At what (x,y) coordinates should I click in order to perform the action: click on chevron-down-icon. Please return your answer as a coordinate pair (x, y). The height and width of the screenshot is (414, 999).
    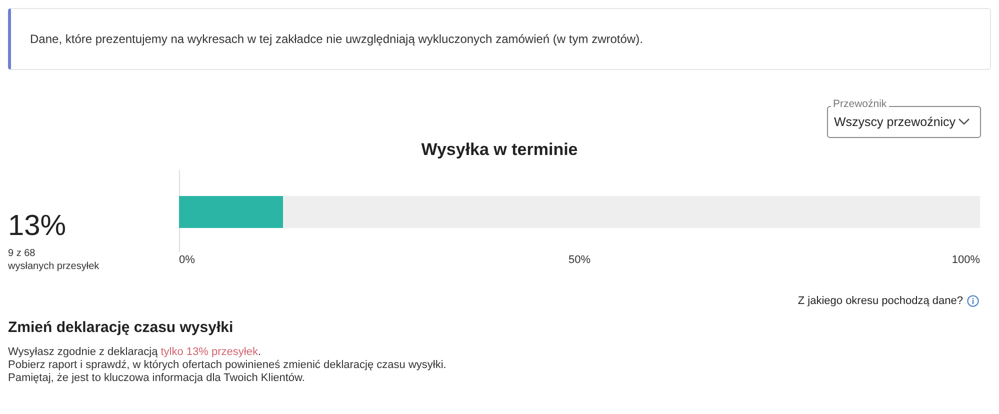
    Looking at the image, I should click on (964, 122).